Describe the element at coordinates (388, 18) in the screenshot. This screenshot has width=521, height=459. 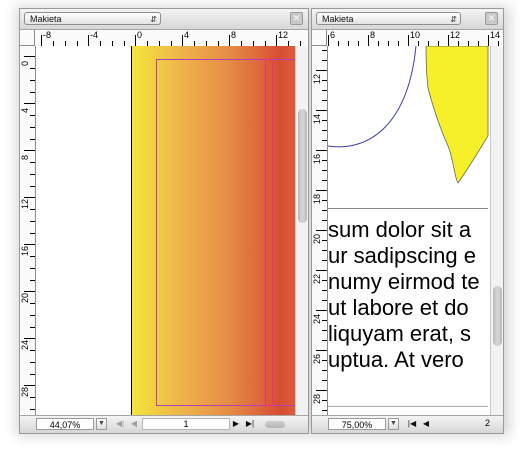
I see `right-layout-select: Makieta ⇵` at that location.